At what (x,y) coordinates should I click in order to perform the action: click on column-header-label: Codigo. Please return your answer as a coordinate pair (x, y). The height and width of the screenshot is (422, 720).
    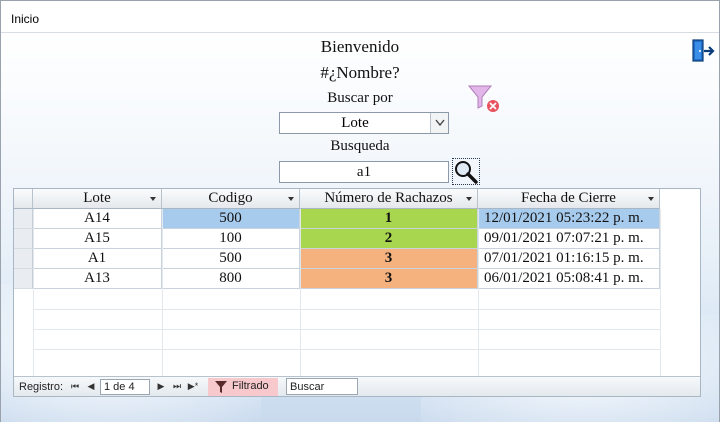
    Looking at the image, I should click on (230, 198).